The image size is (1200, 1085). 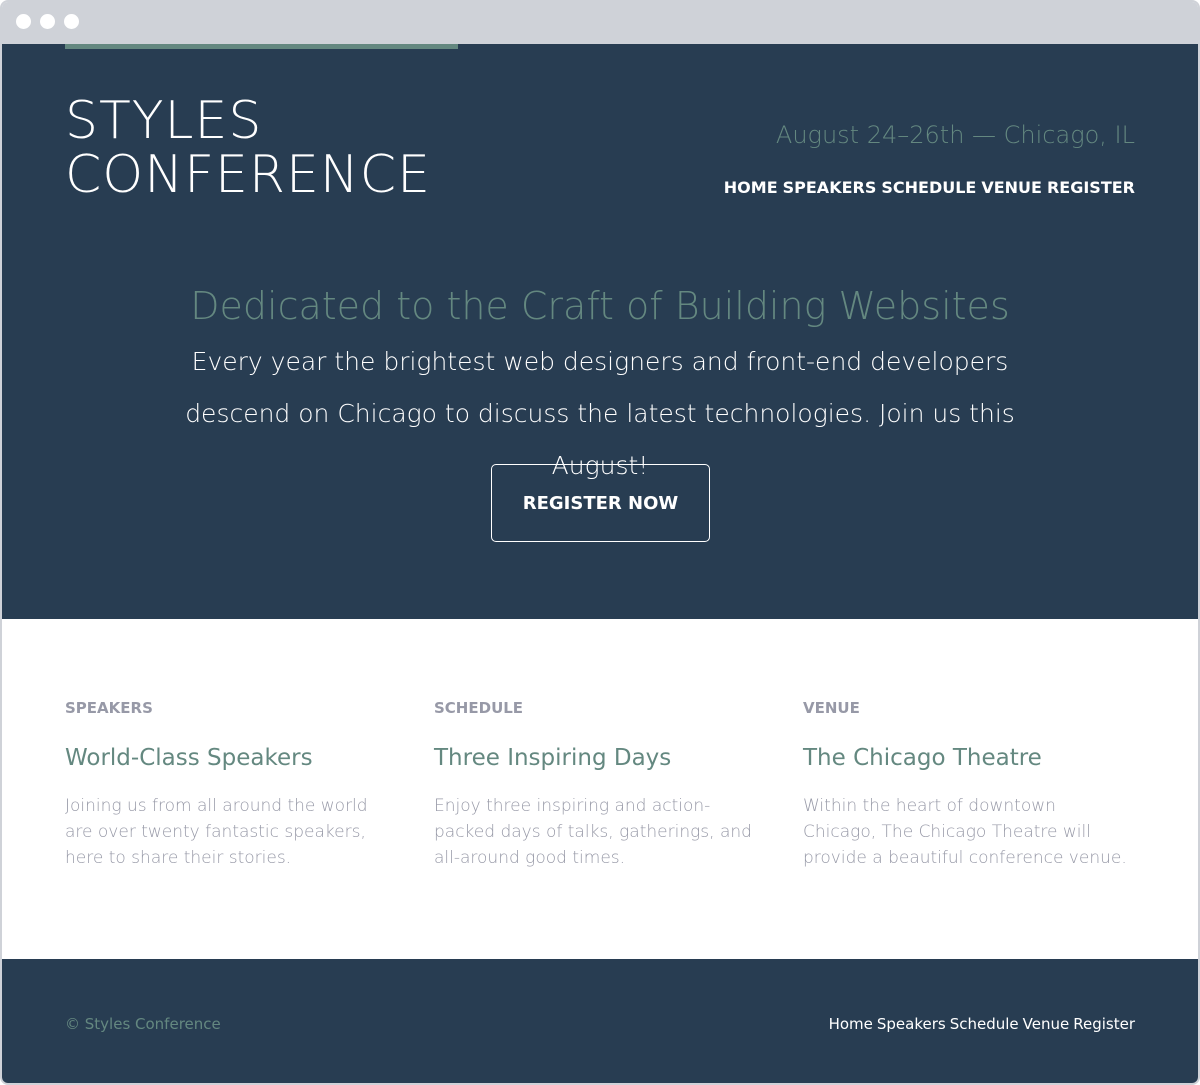 What do you see at coordinates (1091, 187) in the screenshot?
I see `nav-register: REGISTER` at bounding box center [1091, 187].